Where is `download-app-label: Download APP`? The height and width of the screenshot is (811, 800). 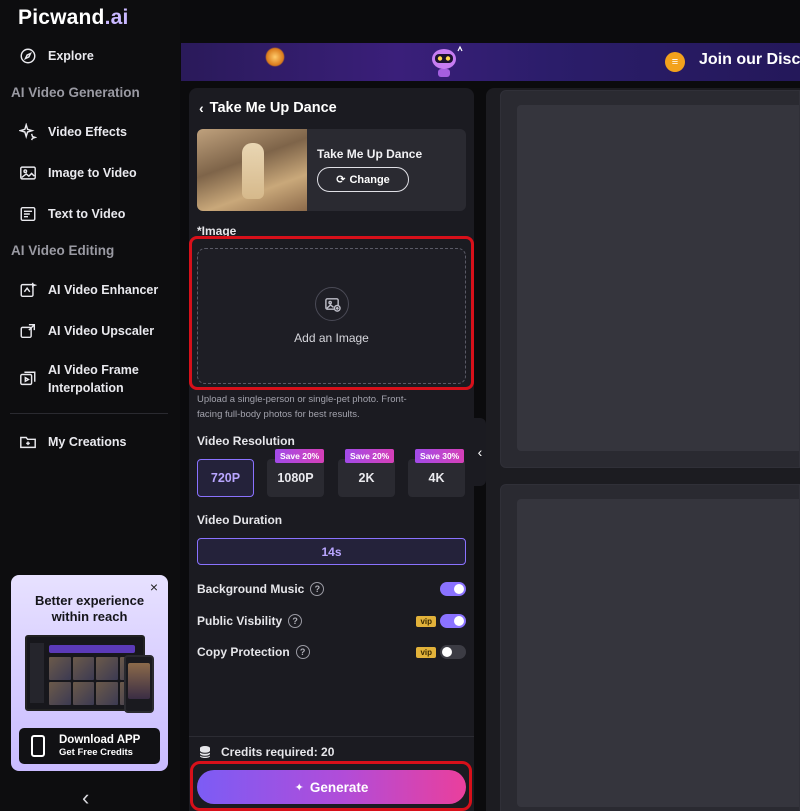 download-app-label: Download APP is located at coordinates (100, 739).